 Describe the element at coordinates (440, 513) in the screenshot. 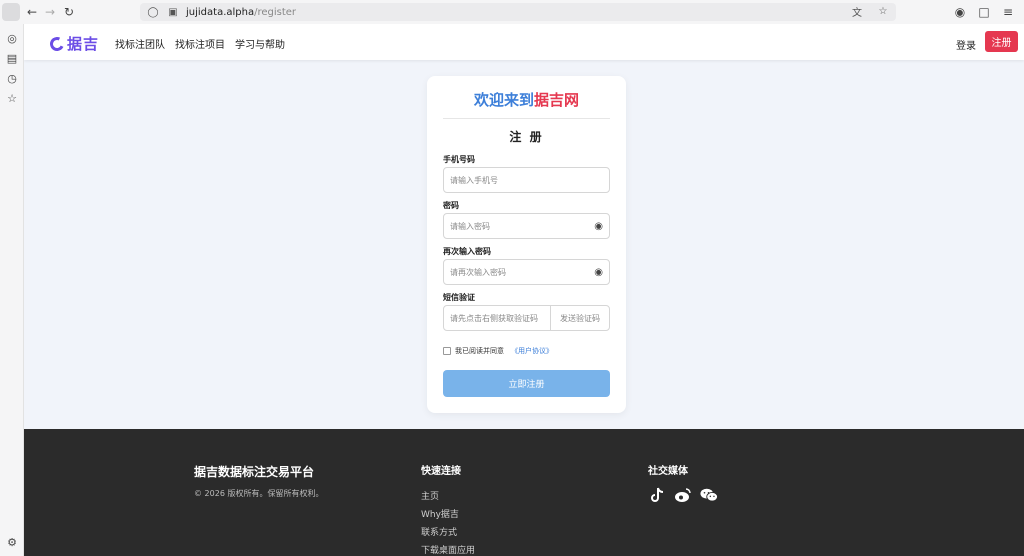

I see `footer-link-why: Why据吉` at that location.